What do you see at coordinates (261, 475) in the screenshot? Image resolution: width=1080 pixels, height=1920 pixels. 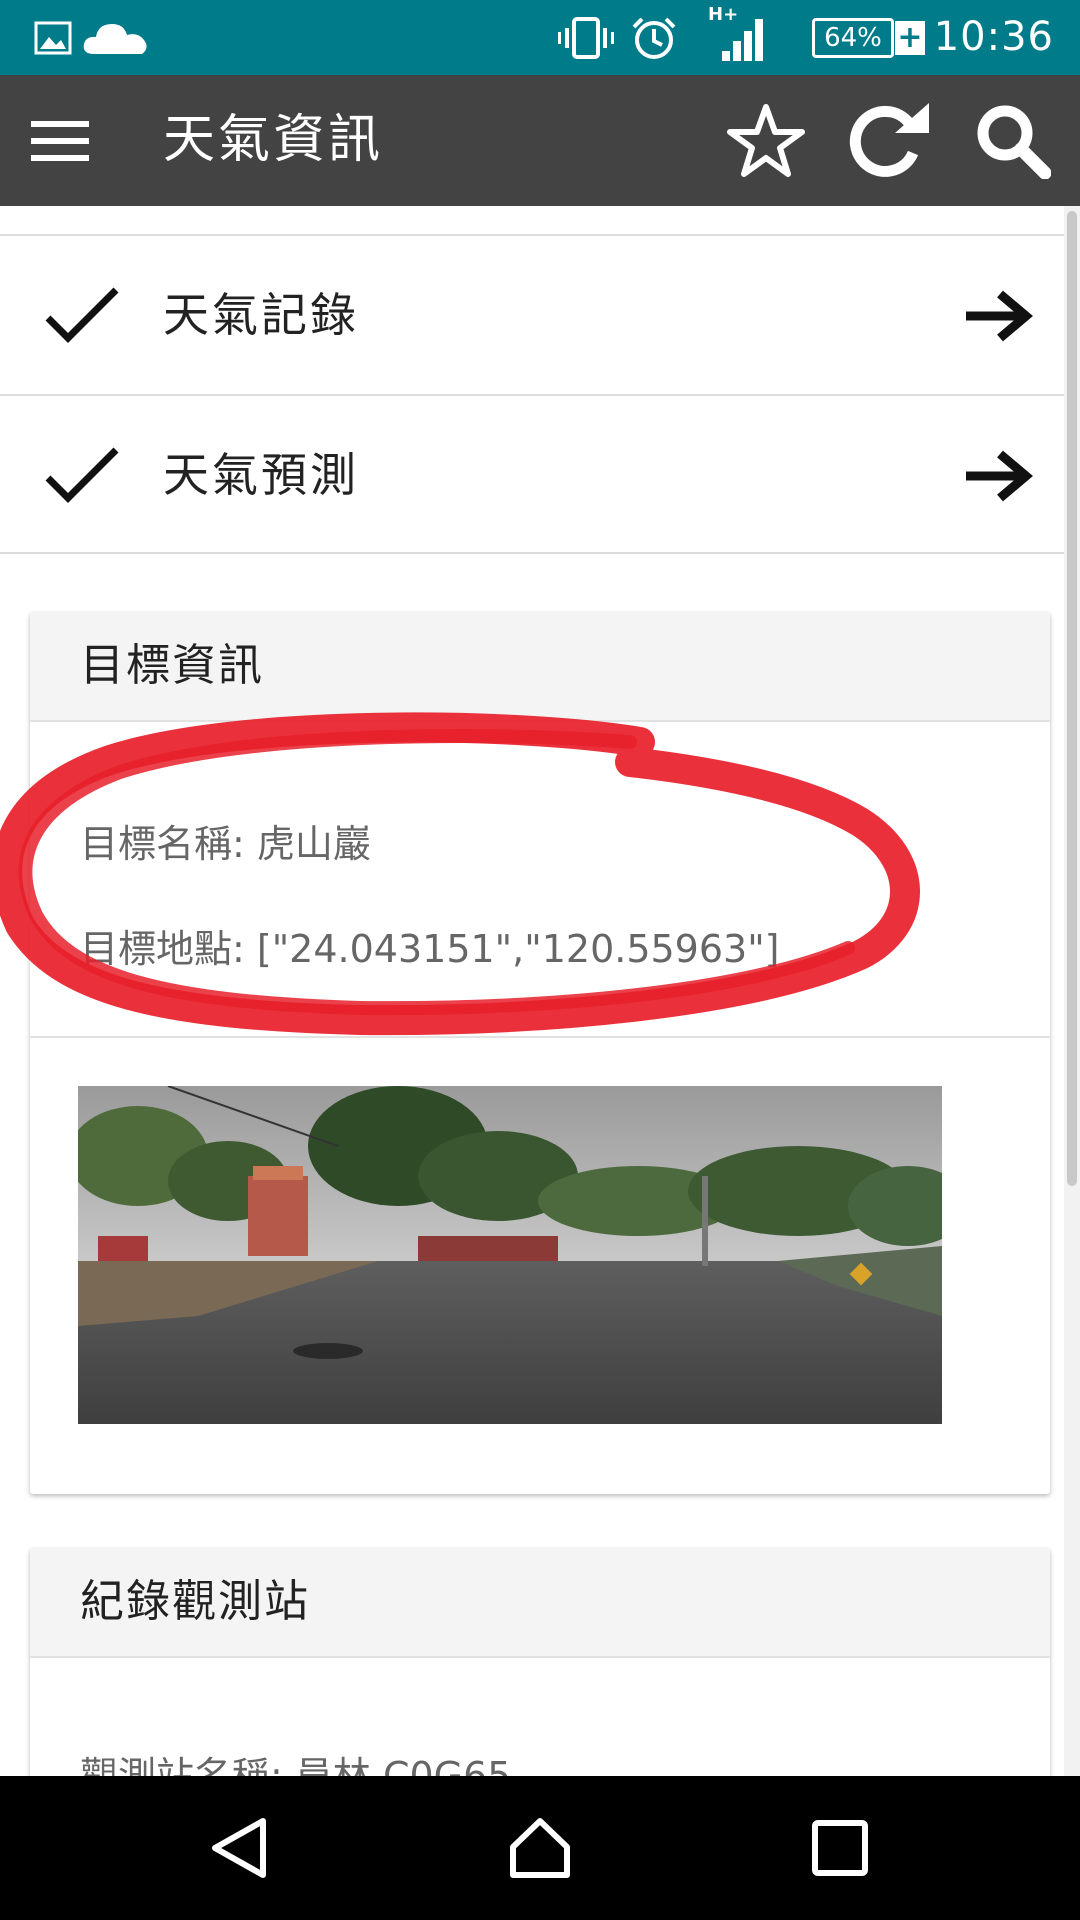 I see `nav-item-label: 天氣預測` at bounding box center [261, 475].